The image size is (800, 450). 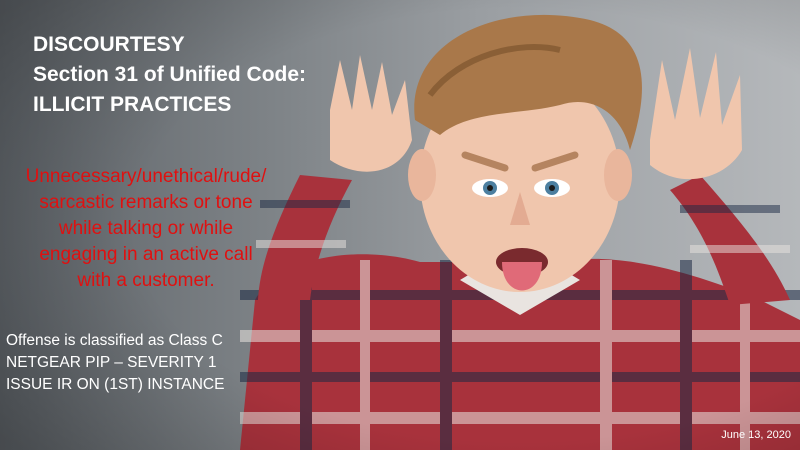 What do you see at coordinates (146, 202) in the screenshot?
I see `description-line: sarcastic remarks or tone` at bounding box center [146, 202].